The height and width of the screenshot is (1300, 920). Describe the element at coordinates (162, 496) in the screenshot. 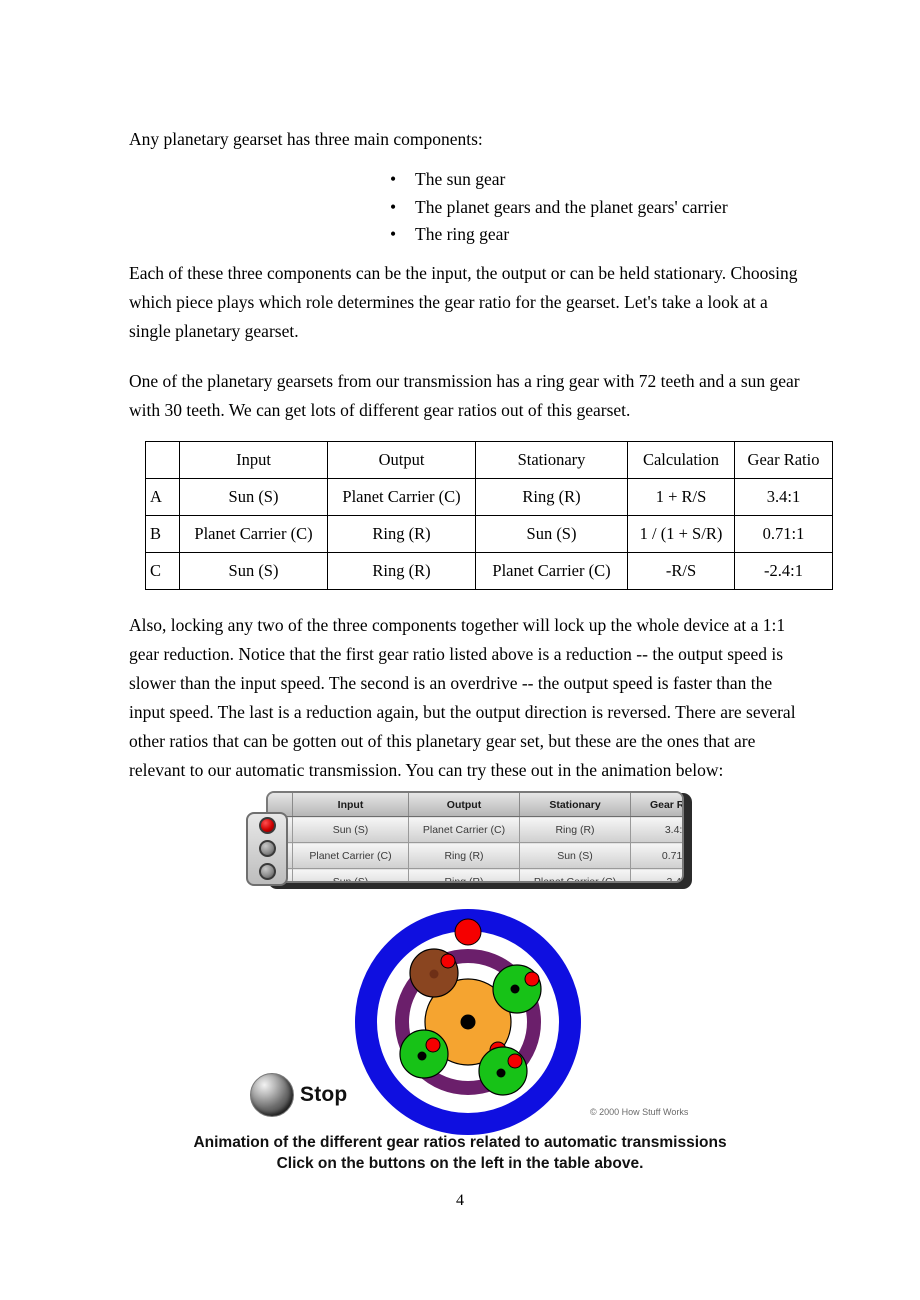

I see `row-letter: A` at that location.